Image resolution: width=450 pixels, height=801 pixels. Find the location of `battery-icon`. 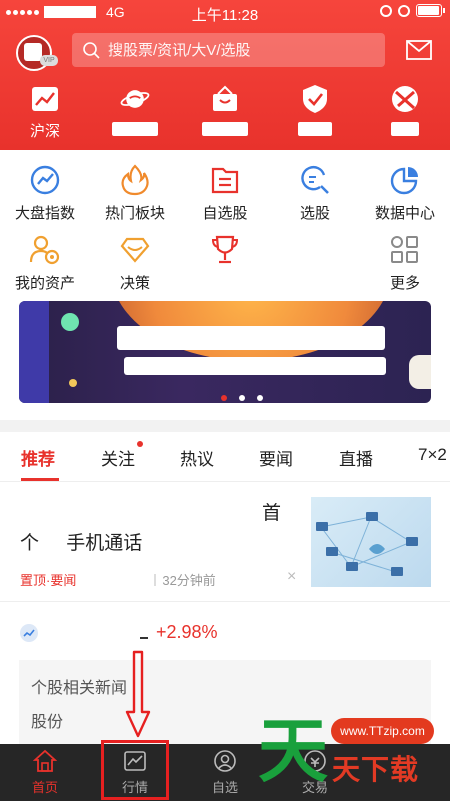

battery-icon is located at coordinates (430, 10).